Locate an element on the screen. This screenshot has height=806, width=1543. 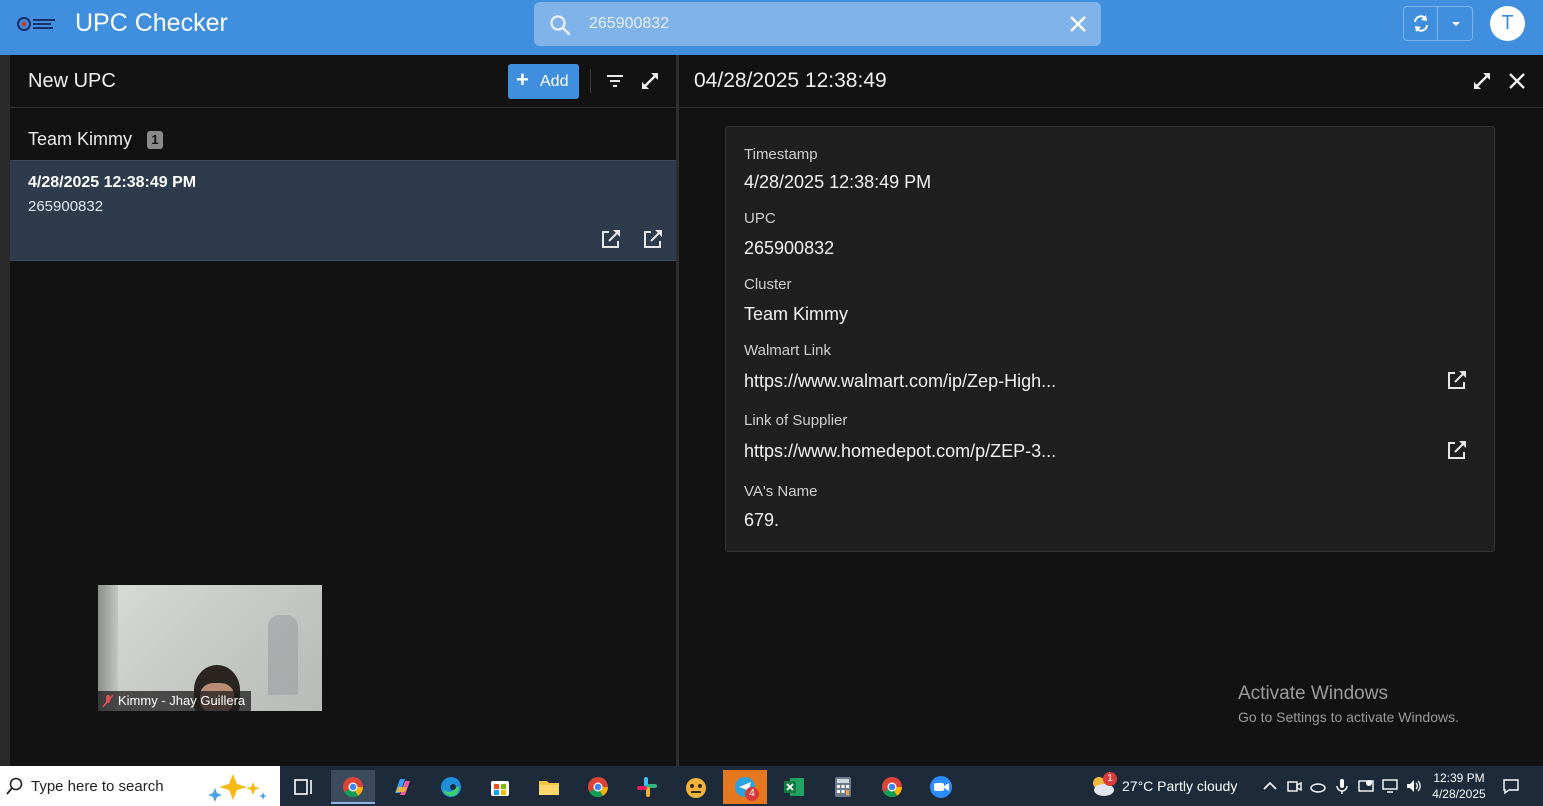
notification-icon is located at coordinates (1511, 786).